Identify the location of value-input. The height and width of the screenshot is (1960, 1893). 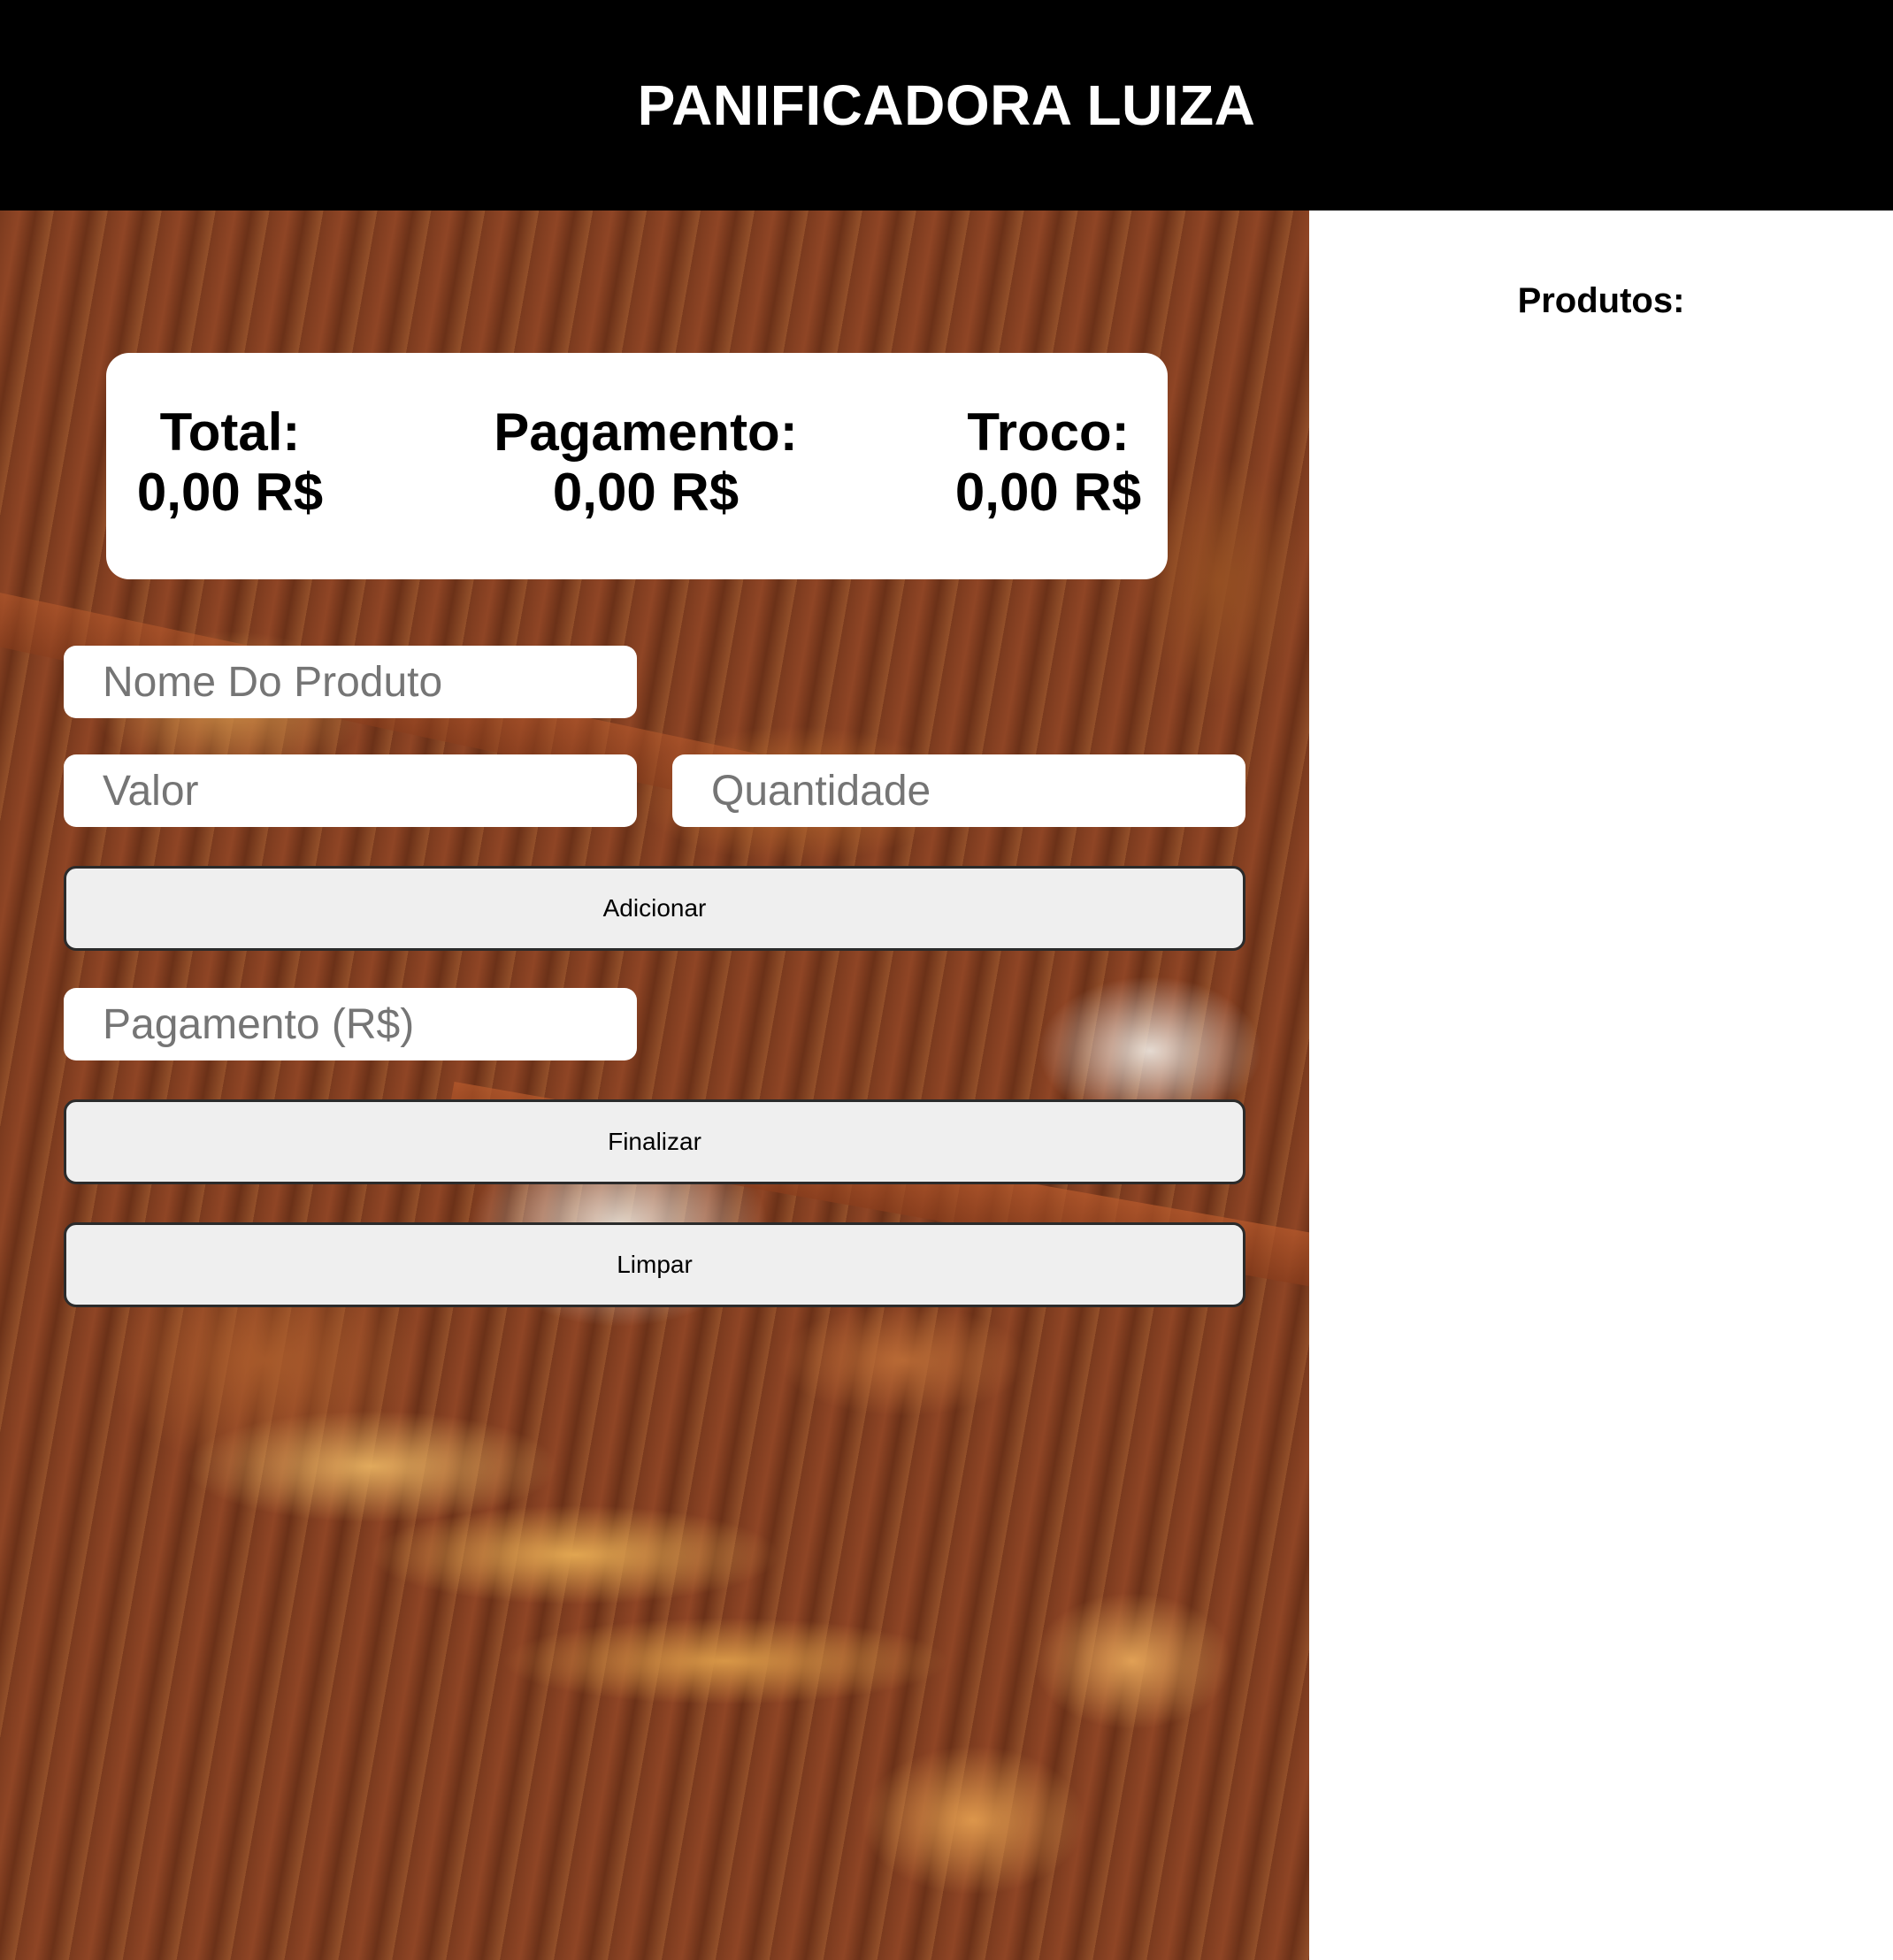
(350, 790).